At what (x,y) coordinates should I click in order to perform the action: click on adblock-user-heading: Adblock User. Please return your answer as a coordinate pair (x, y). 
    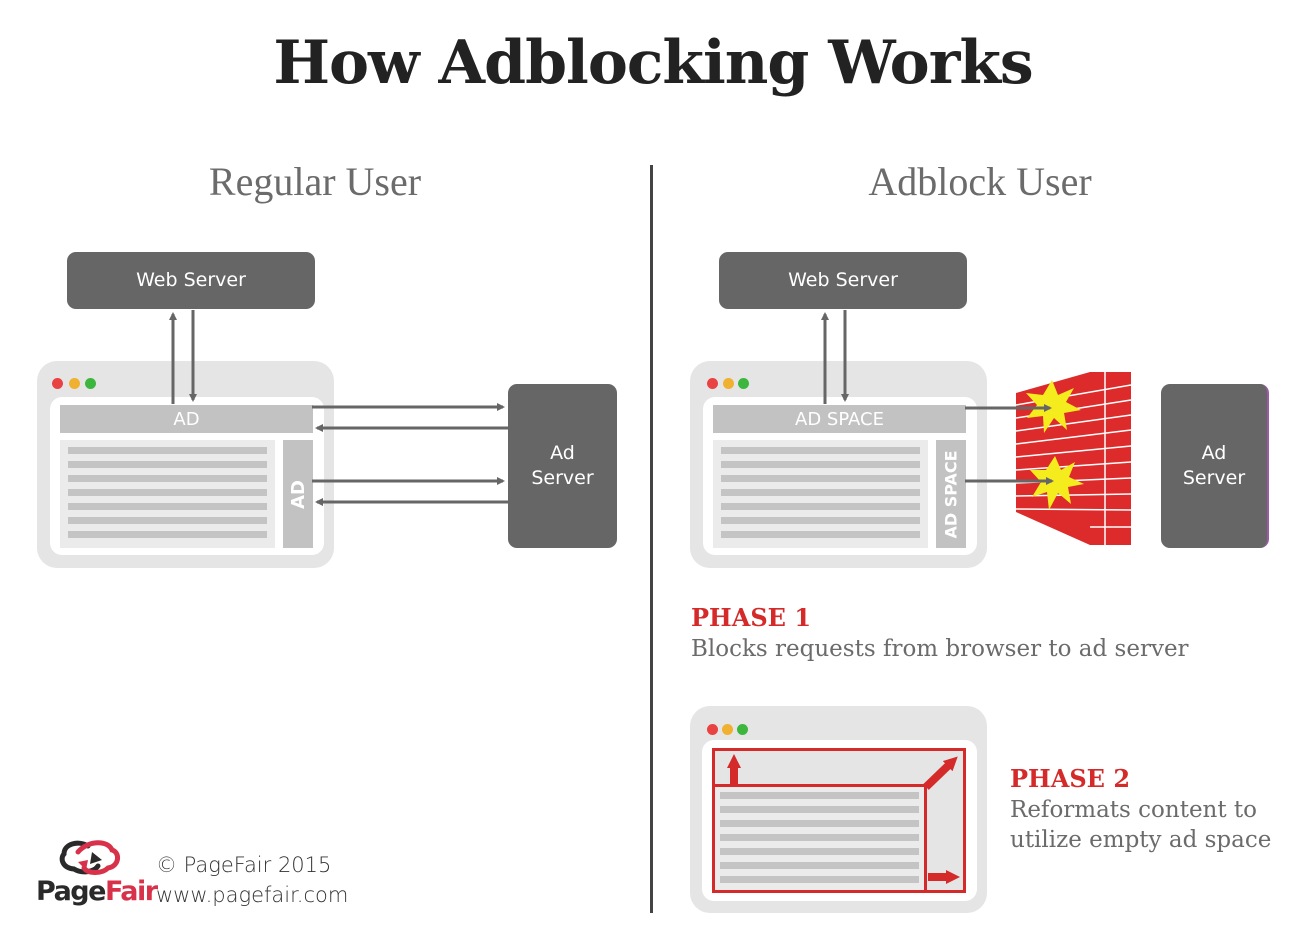
    Looking at the image, I should click on (980, 181).